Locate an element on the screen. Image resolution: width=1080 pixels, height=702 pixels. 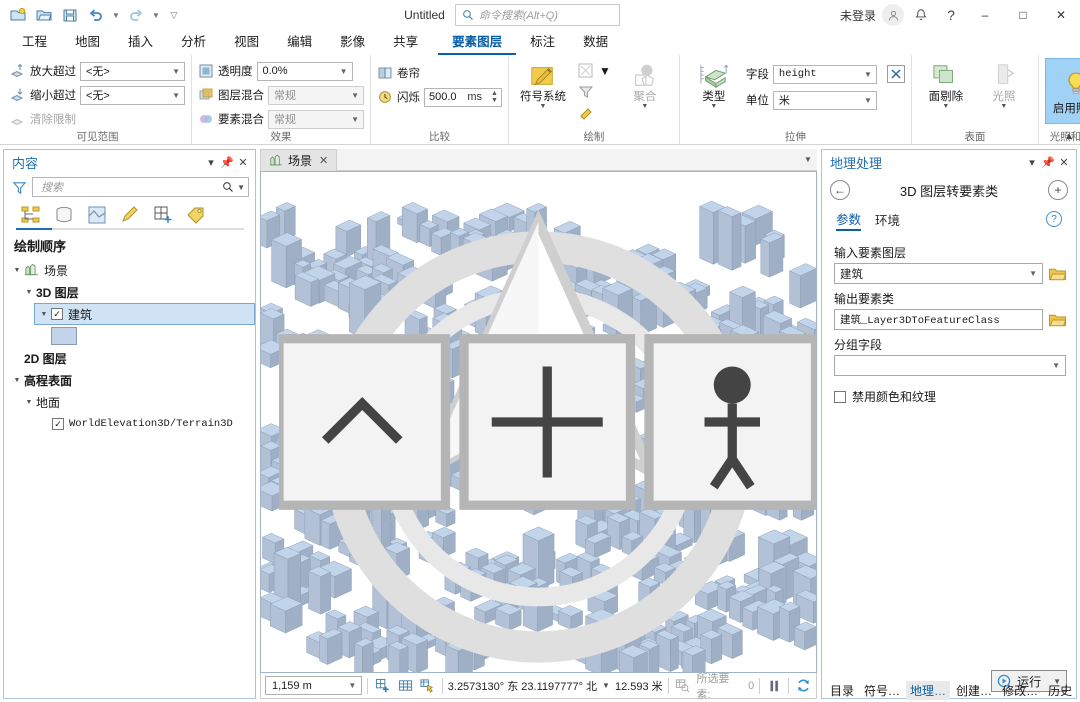
transparency-combo: 0.0% ▼ is located at coordinates (304, 71).